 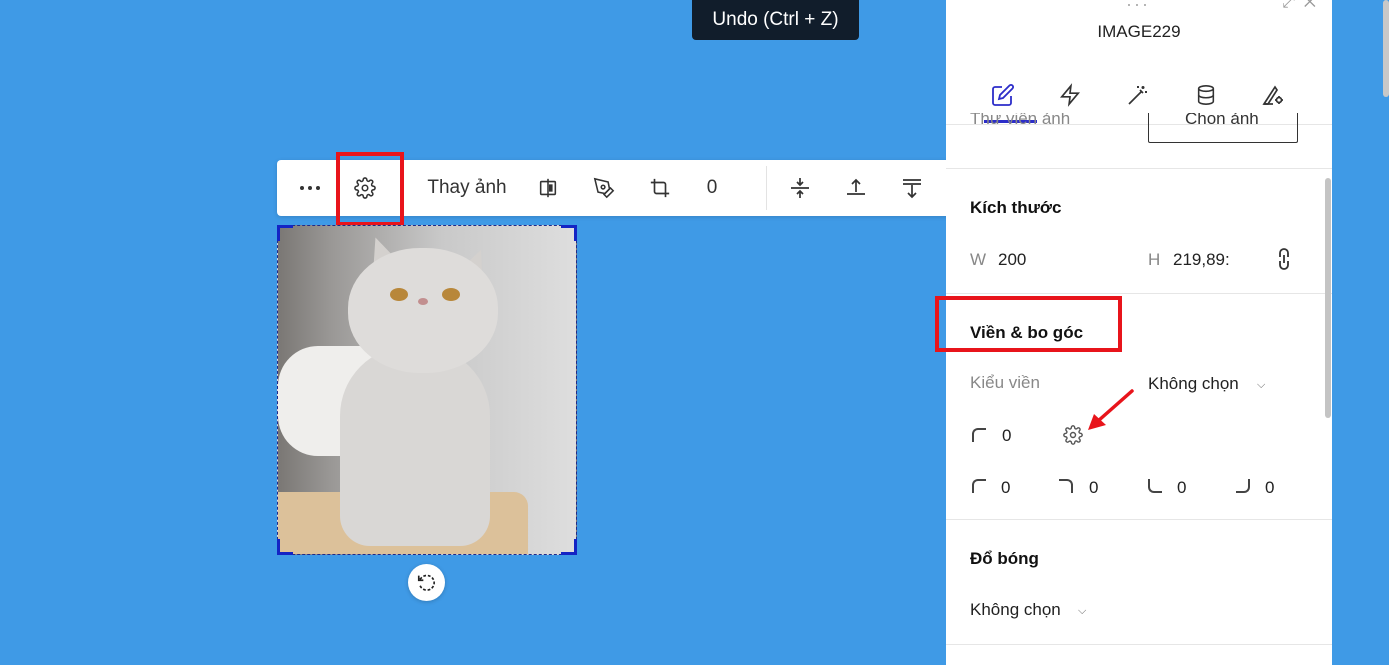 What do you see at coordinates (1073, 437) in the screenshot?
I see `gear-icon` at bounding box center [1073, 437].